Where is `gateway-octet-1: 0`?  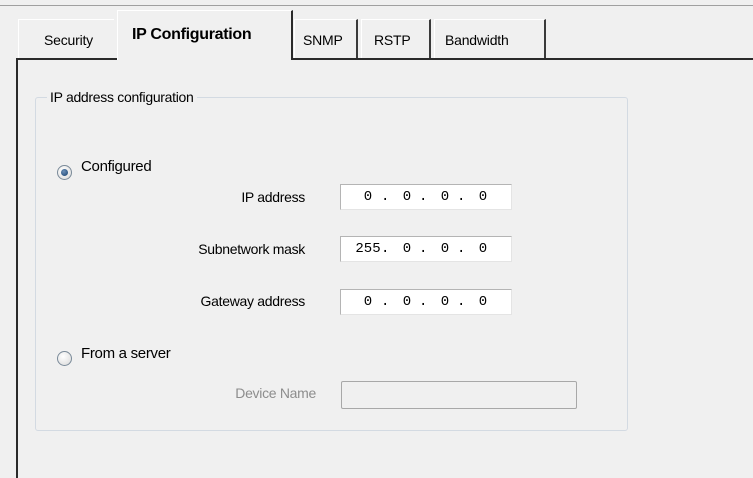 gateway-octet-1: 0 is located at coordinates (368, 302).